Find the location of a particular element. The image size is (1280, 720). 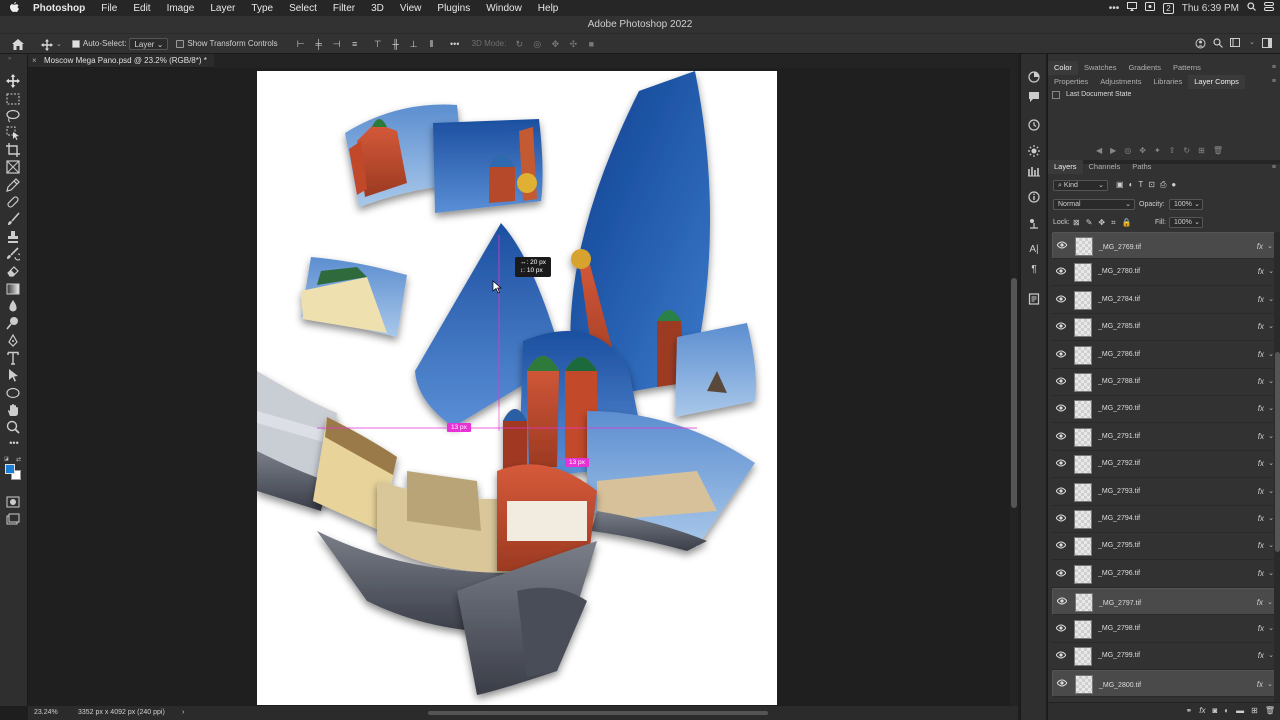

layer-name: _MG_2791.tif is located at coordinates (1119, 436).